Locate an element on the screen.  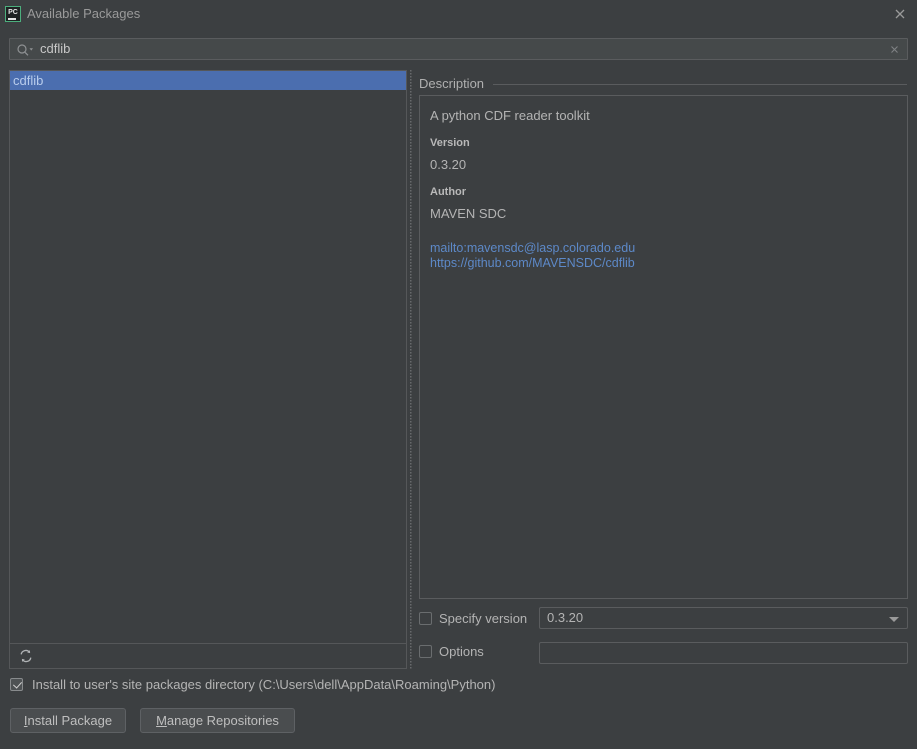
options-checkbox is located at coordinates (425, 651).